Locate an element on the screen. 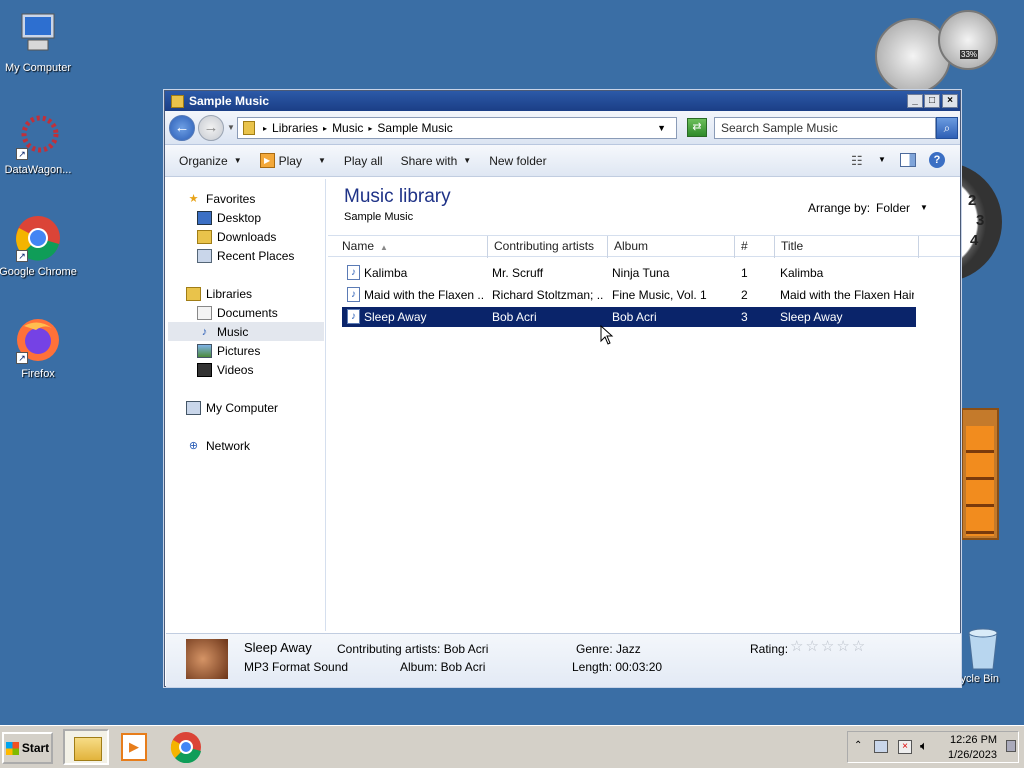 This screenshot has height=768, width=1024. taskbar-explorer-button is located at coordinates (86, 747).